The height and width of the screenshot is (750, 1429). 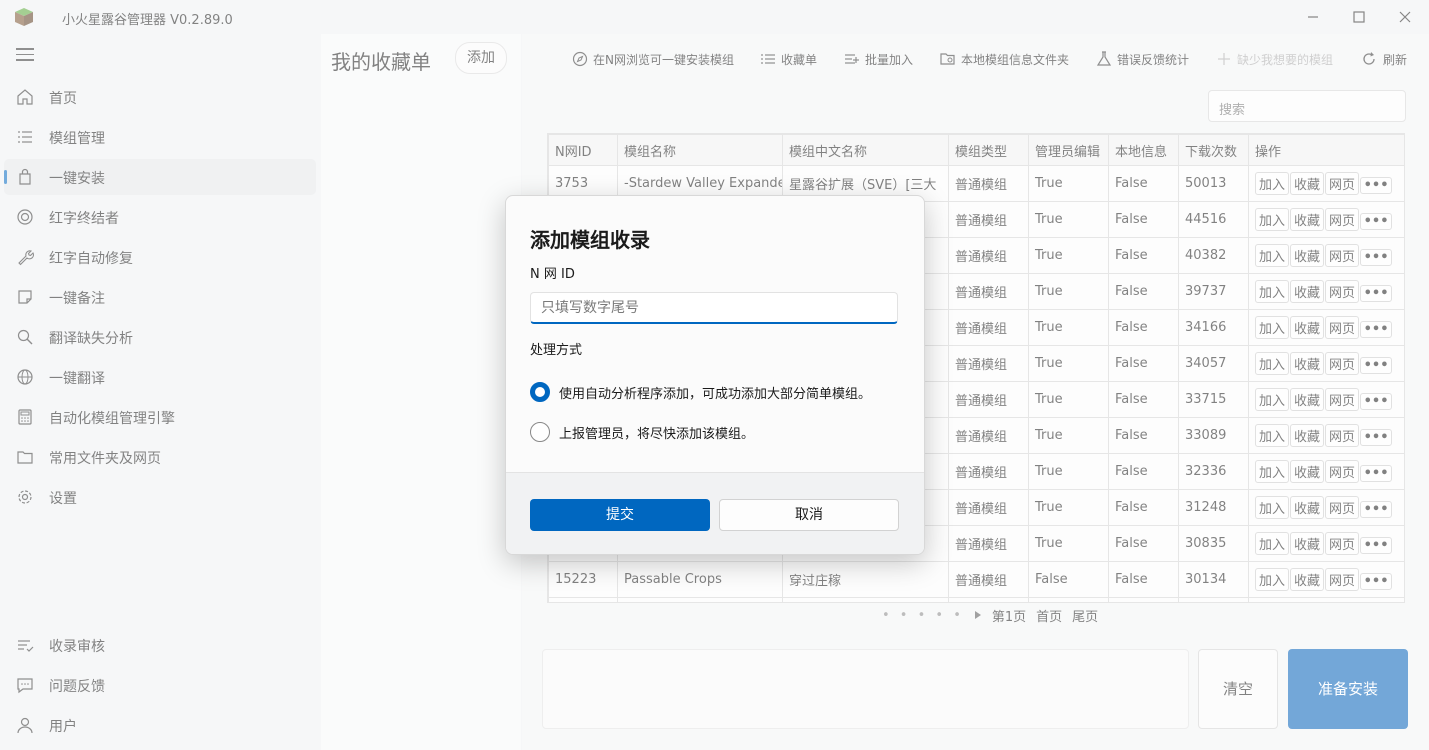 I want to click on mod-id-label: N 网 ID, so click(x=552, y=274).